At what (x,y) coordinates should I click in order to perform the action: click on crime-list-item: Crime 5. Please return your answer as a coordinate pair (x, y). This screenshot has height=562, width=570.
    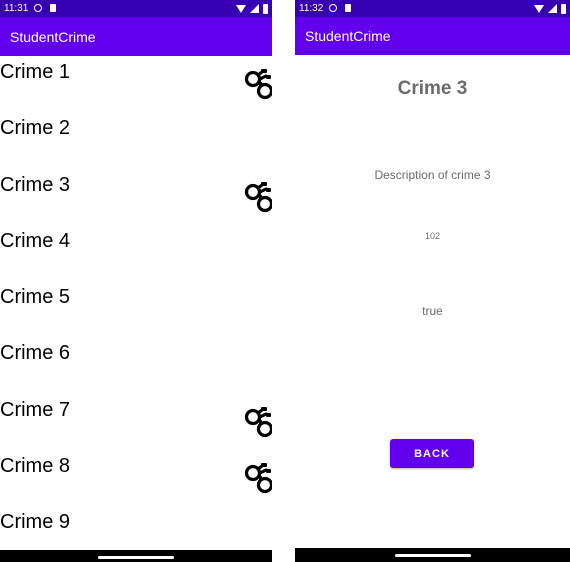
    Looking at the image, I should click on (136, 309).